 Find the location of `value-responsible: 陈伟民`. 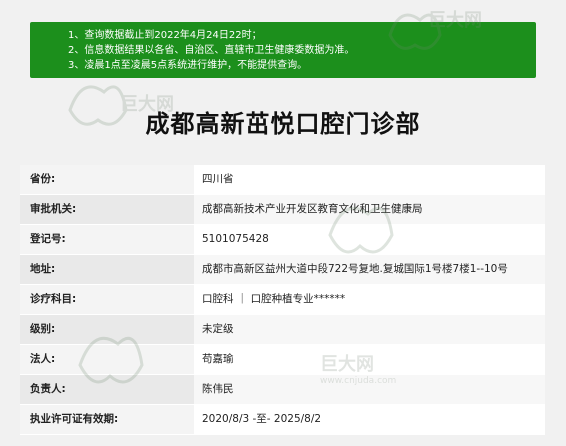

value-responsible: 陈伟民 is located at coordinates (369, 389).